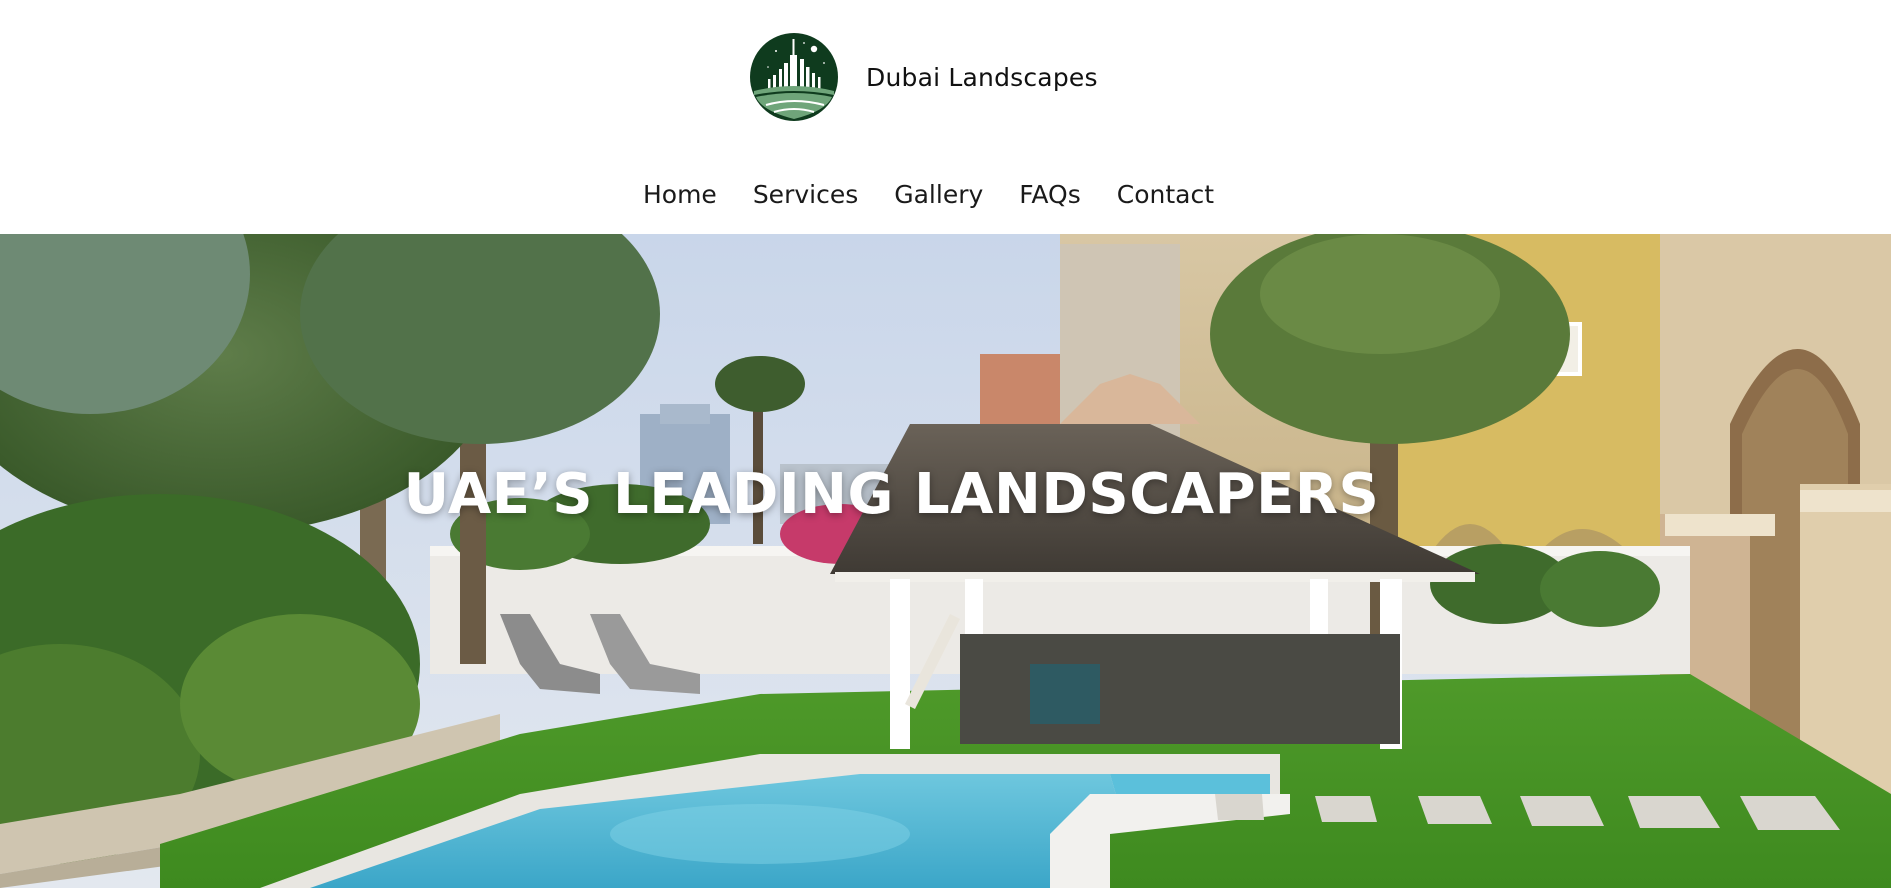 This screenshot has height=888, width=1891. Describe the element at coordinates (891, 494) in the screenshot. I see `hero-title: UAE’S LEADING LANDSCAPERS` at that location.